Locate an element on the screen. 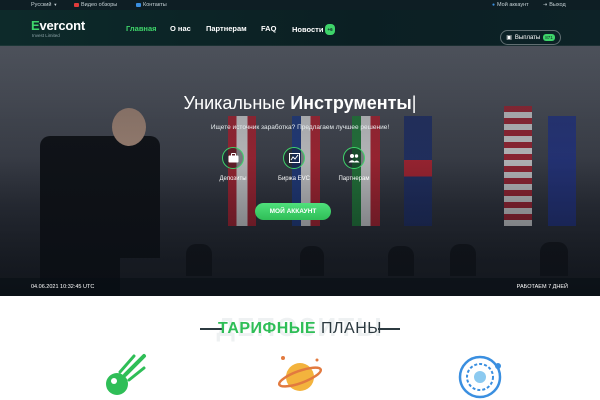 The height and width of the screenshot is (400, 600). user-icon: ● is located at coordinates (494, 4).